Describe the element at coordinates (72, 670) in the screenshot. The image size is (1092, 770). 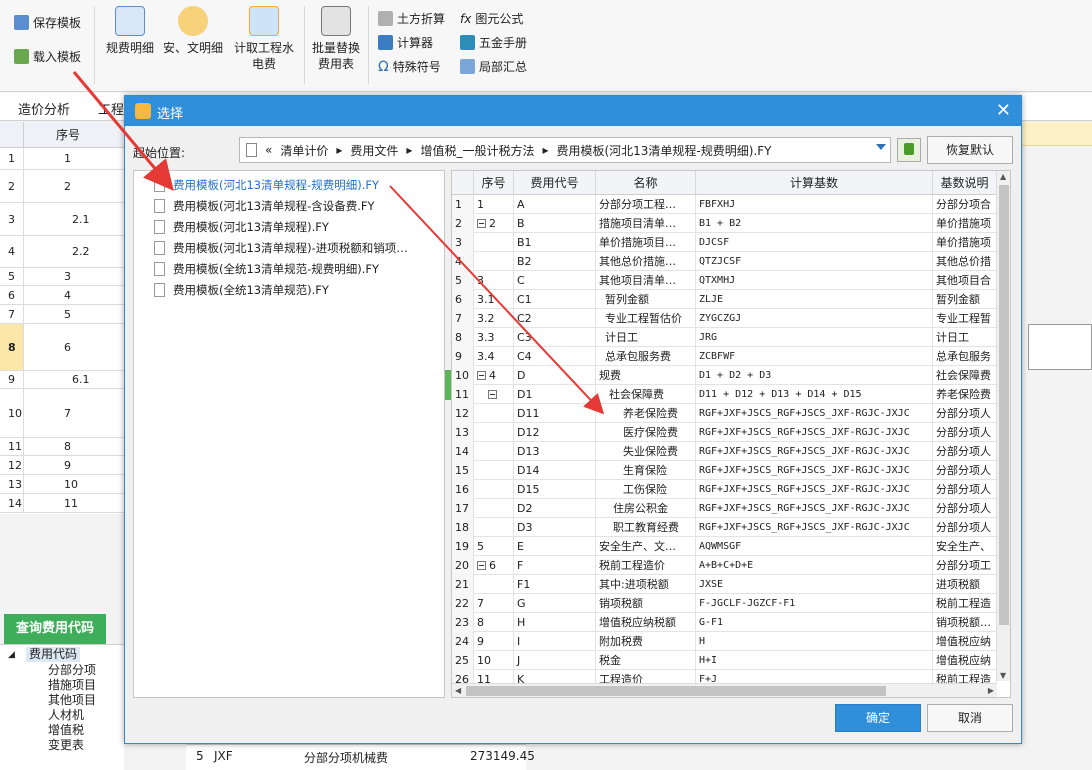
I see `tree-item: 分部分项` at that location.